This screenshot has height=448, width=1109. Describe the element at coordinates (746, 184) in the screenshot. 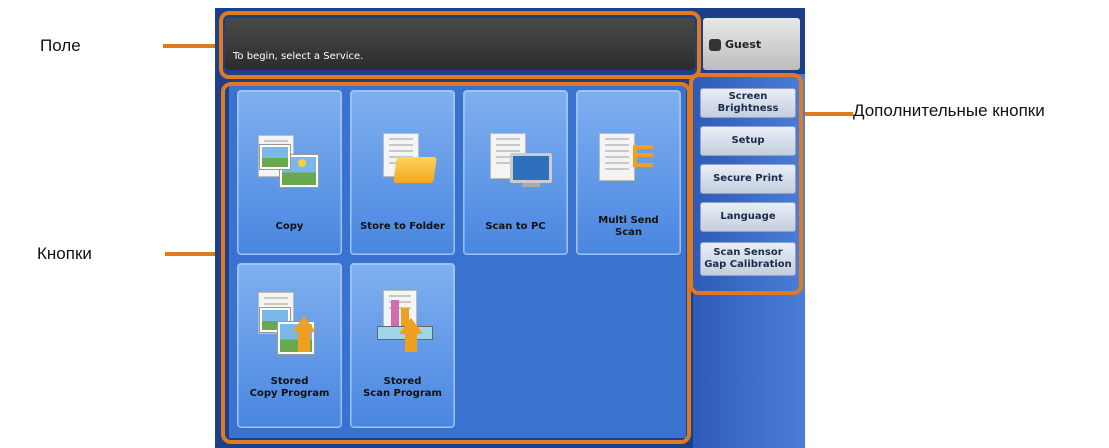

I see `extra-buttons-highlight` at that location.